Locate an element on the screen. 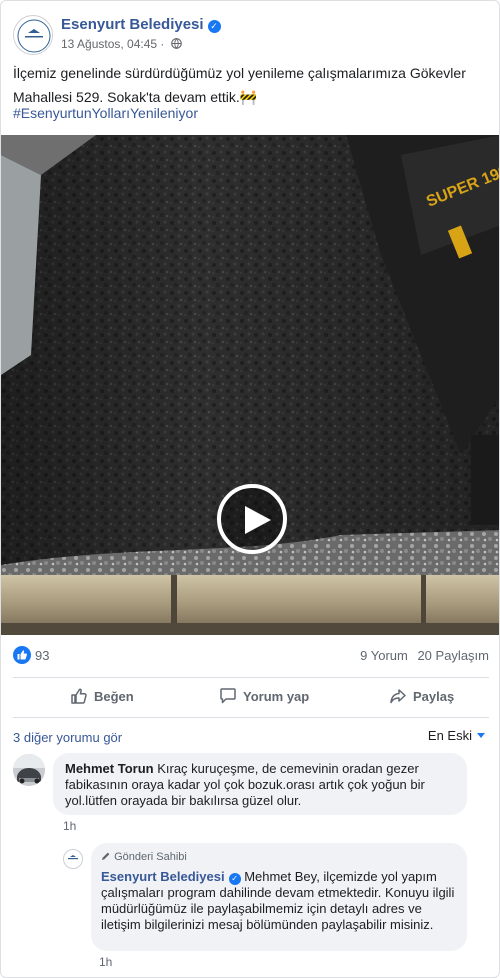  play-button is located at coordinates (252, 519).